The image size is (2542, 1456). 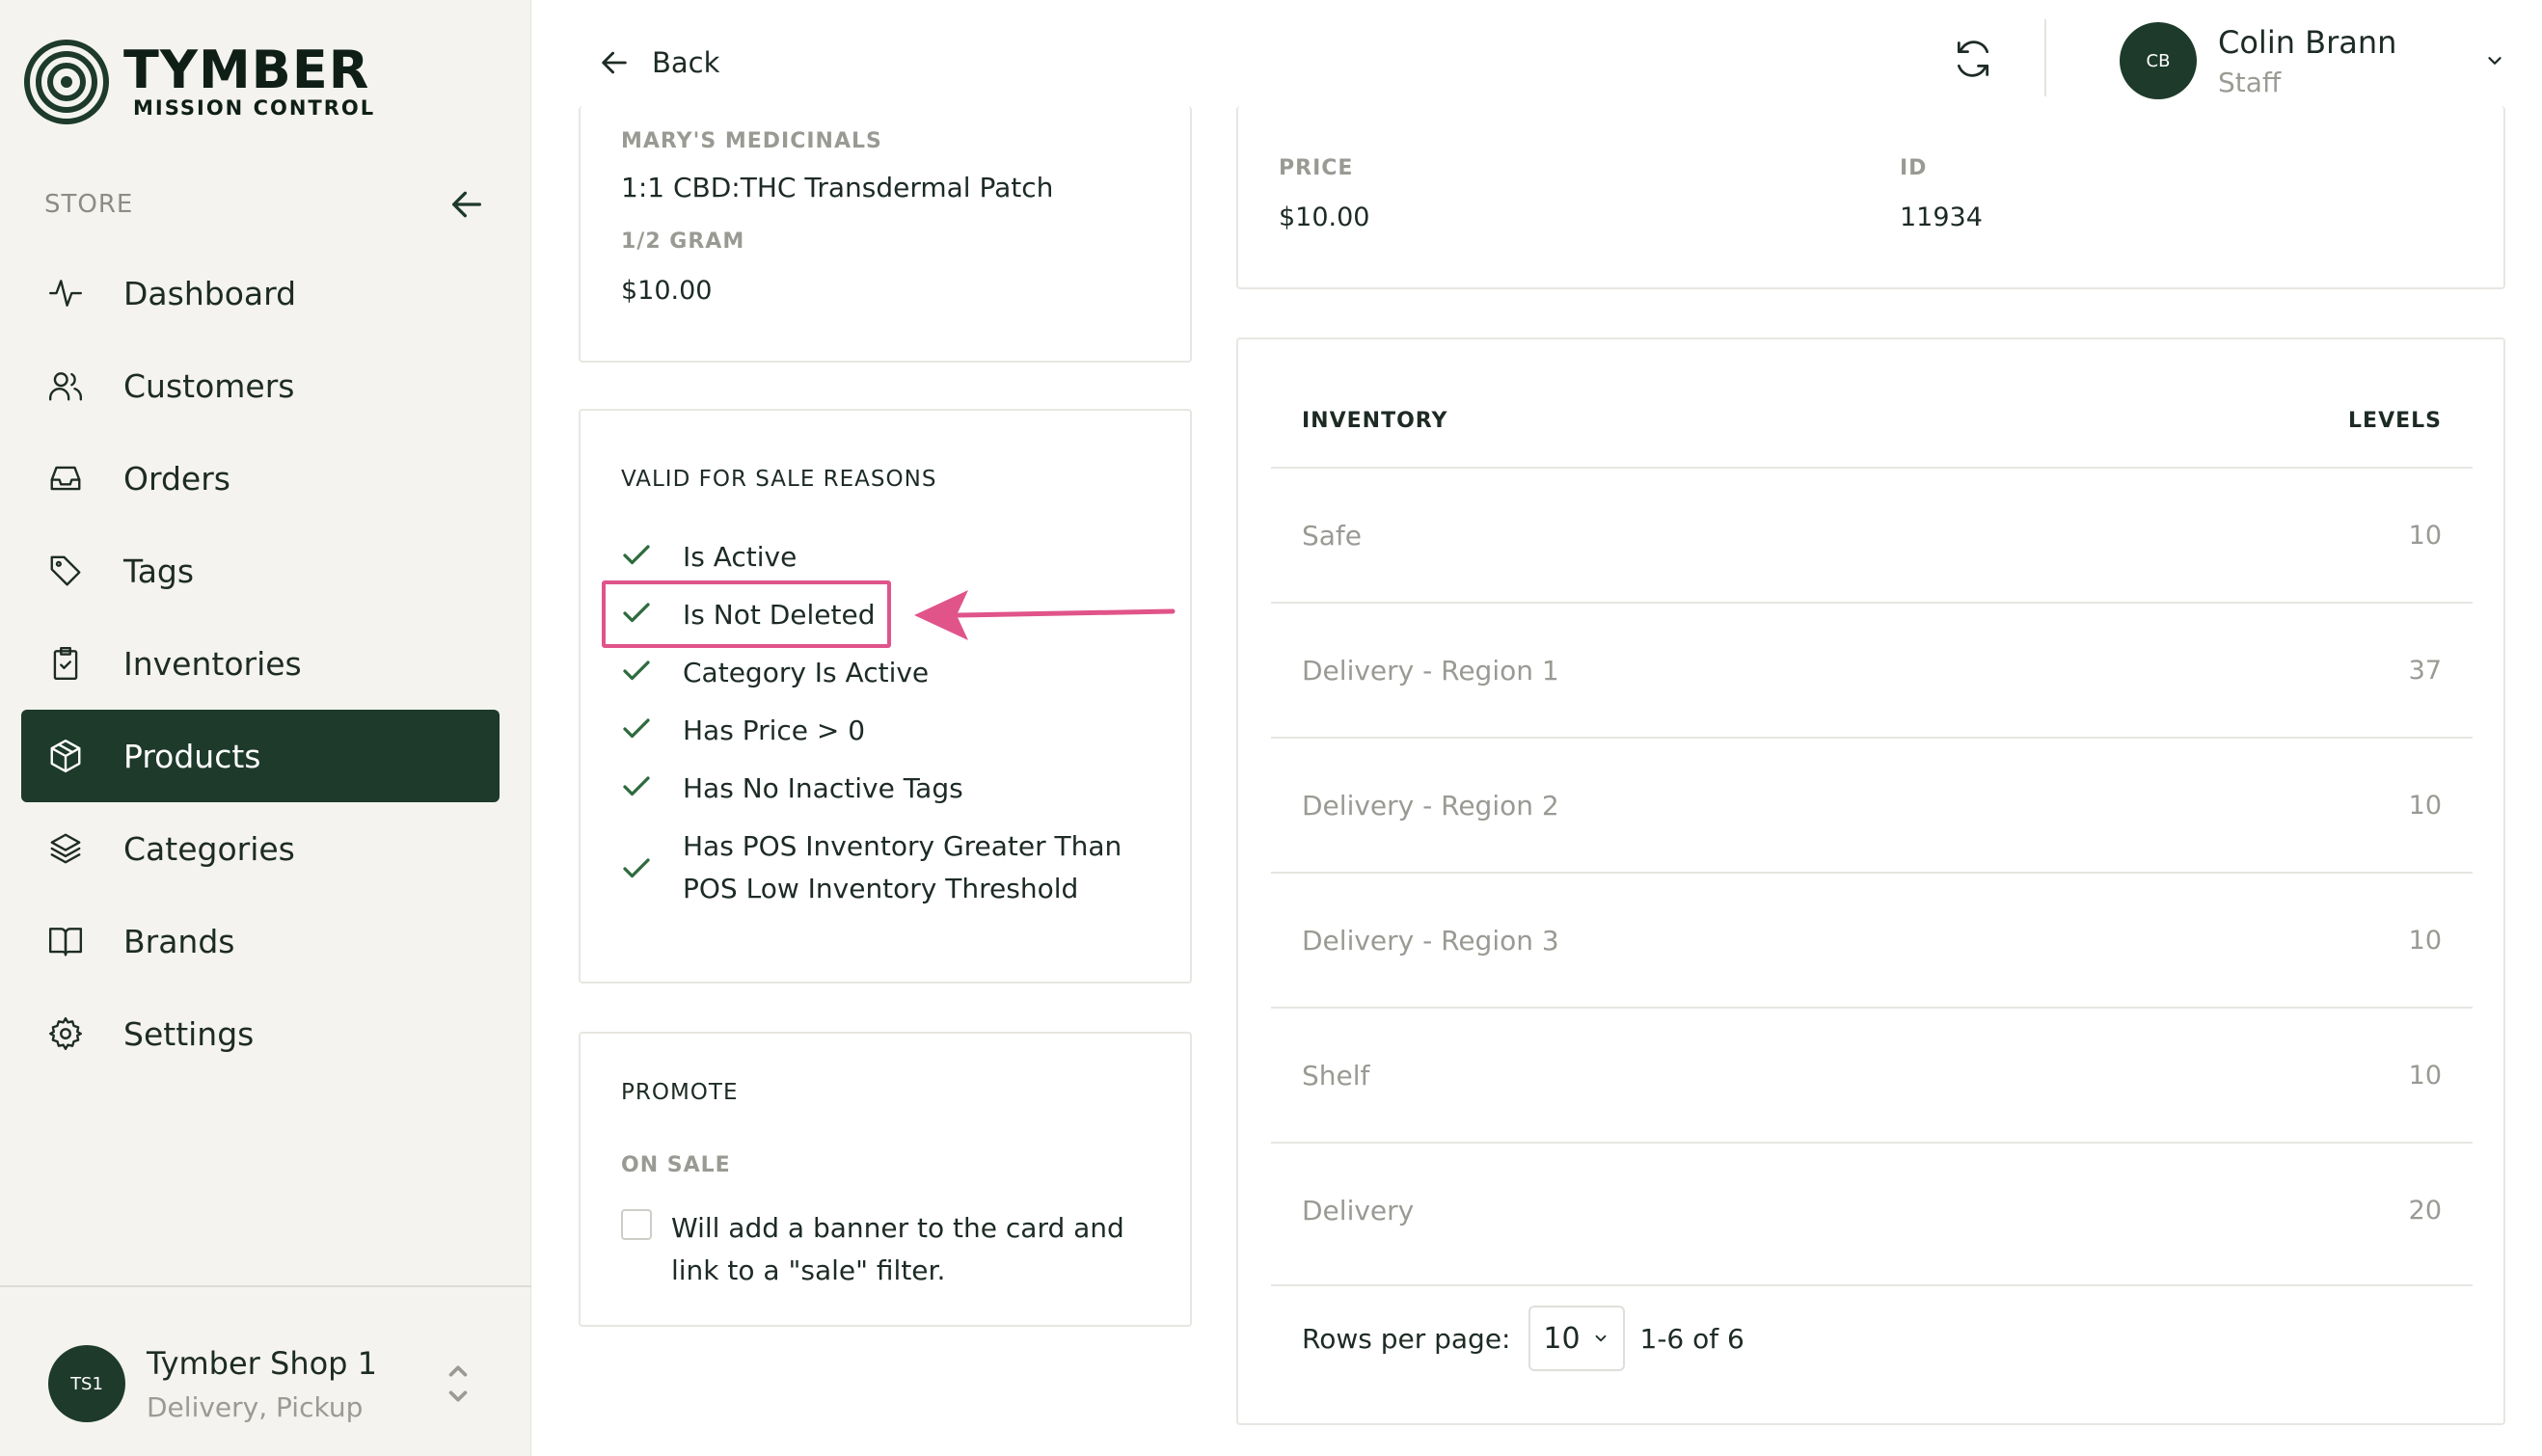 I want to click on inventory-name: Shelf, so click(x=1336, y=1075).